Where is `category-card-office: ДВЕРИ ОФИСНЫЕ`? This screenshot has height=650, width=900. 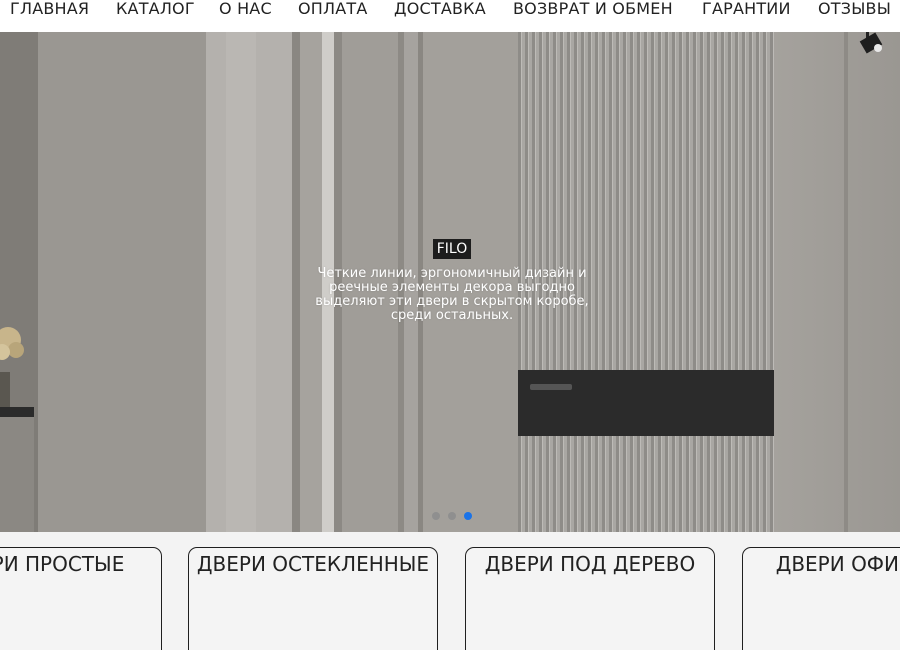
category-card-office: ДВЕРИ ОФИСНЫЕ is located at coordinates (821, 598).